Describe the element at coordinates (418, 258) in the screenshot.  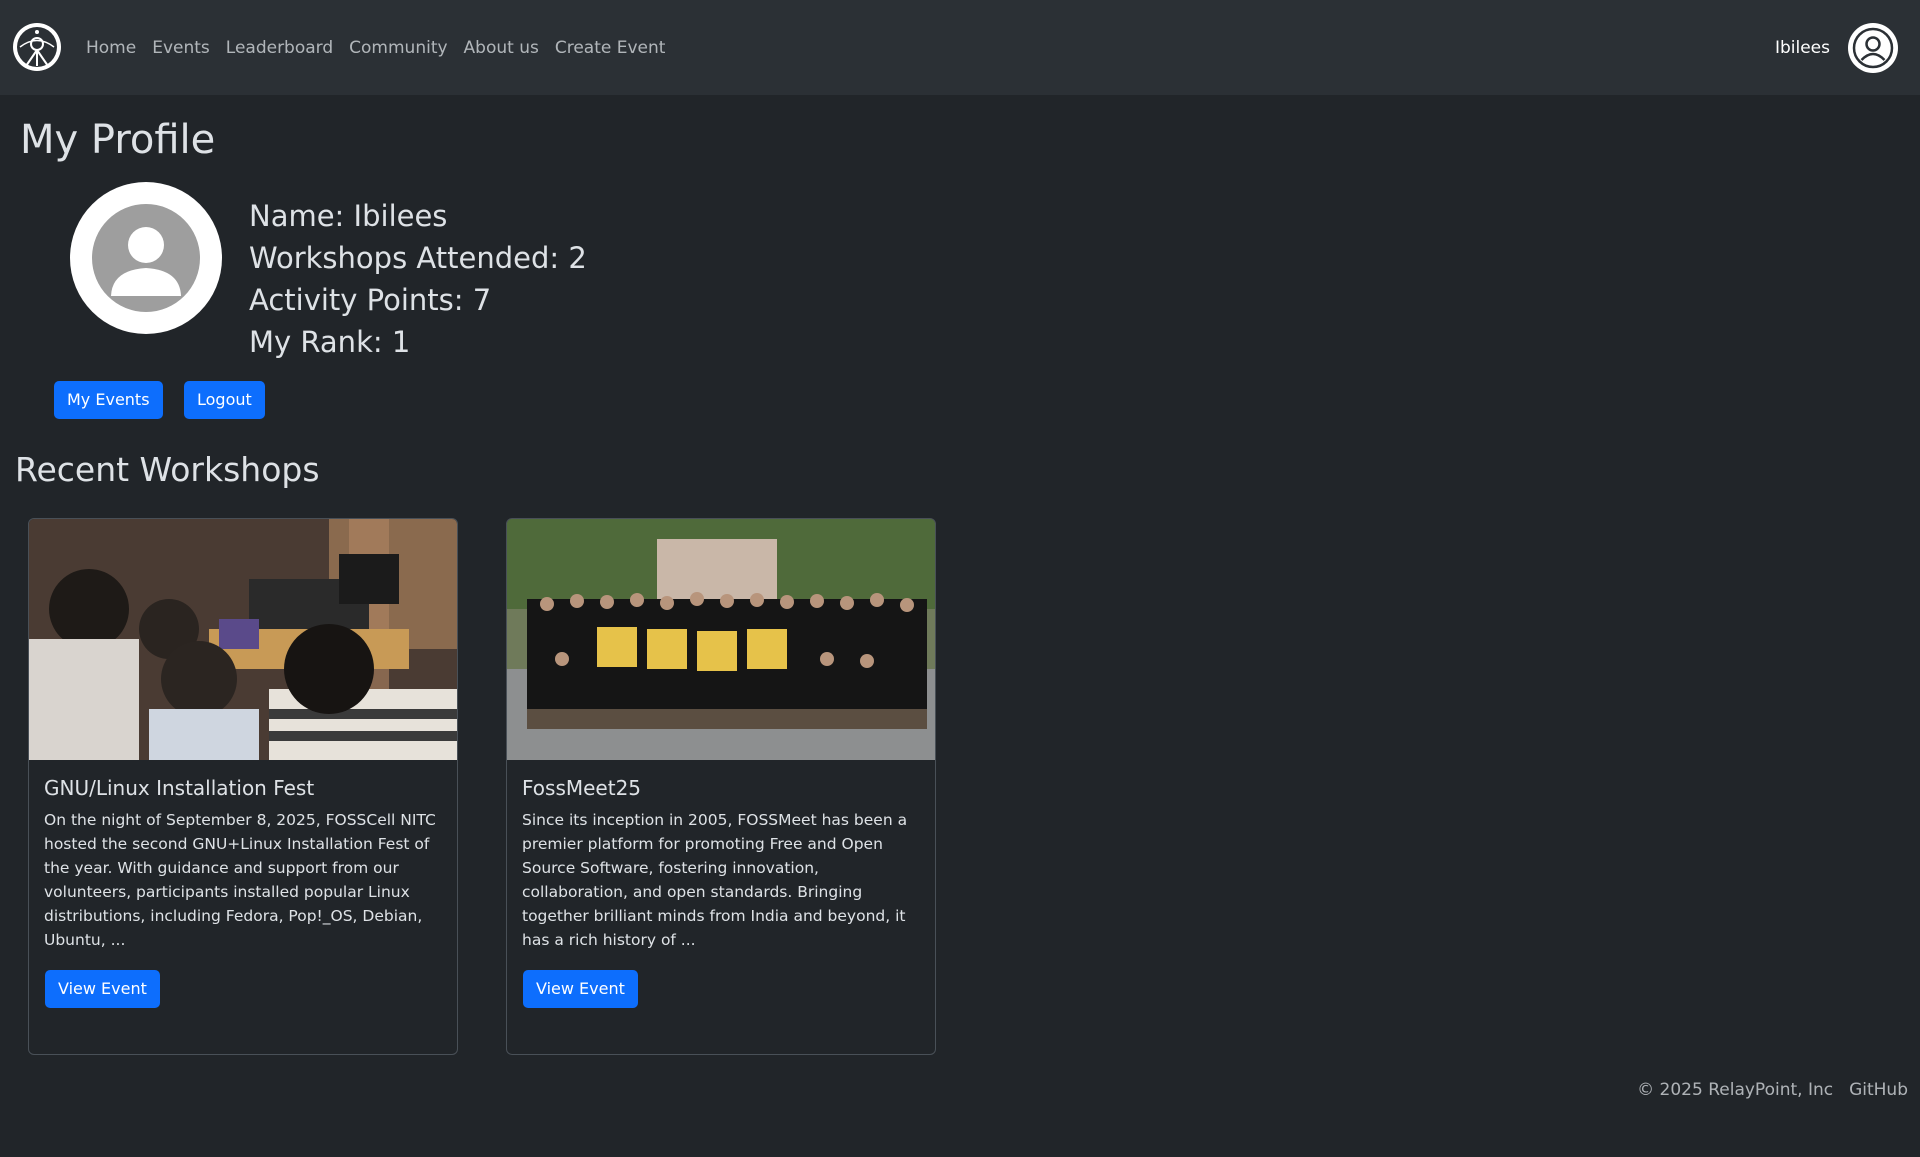
I see `profile-workshops-attended: Workshops Attended: 2` at that location.